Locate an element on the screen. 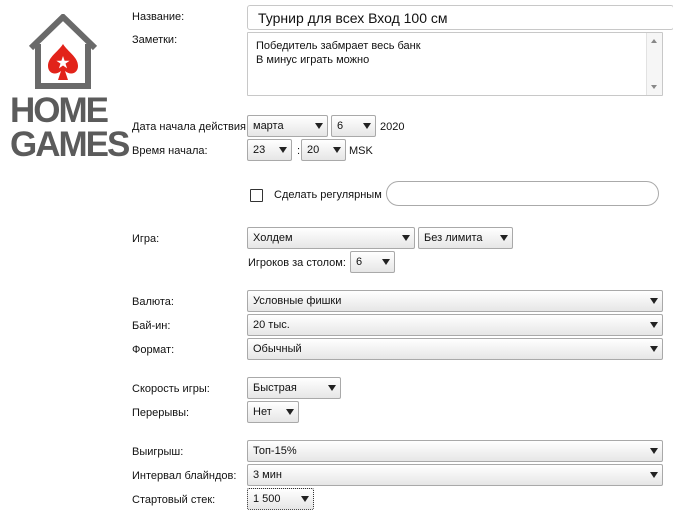 This screenshot has height=524, width=673. buyin-label: Бай-ин: is located at coordinates (151, 326).